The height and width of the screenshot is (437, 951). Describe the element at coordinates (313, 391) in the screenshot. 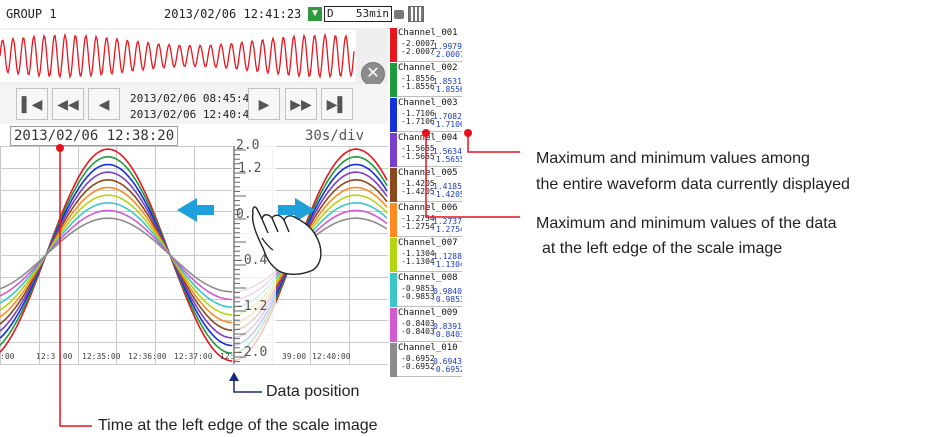

I see `annotation-data-position: Data position` at that location.